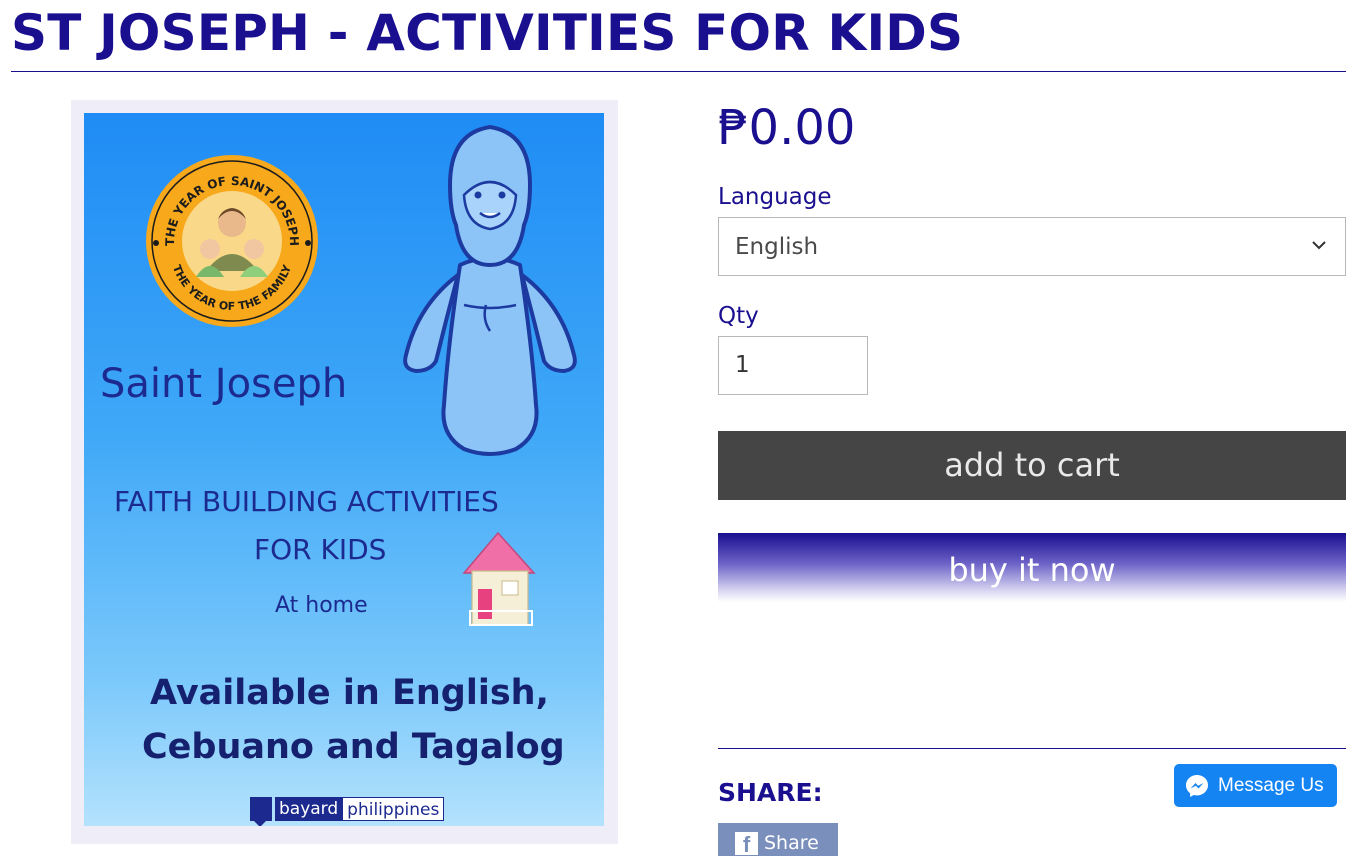 The height and width of the screenshot is (856, 1368). What do you see at coordinates (499, 578) in the screenshot?
I see `house-illustration` at bounding box center [499, 578].